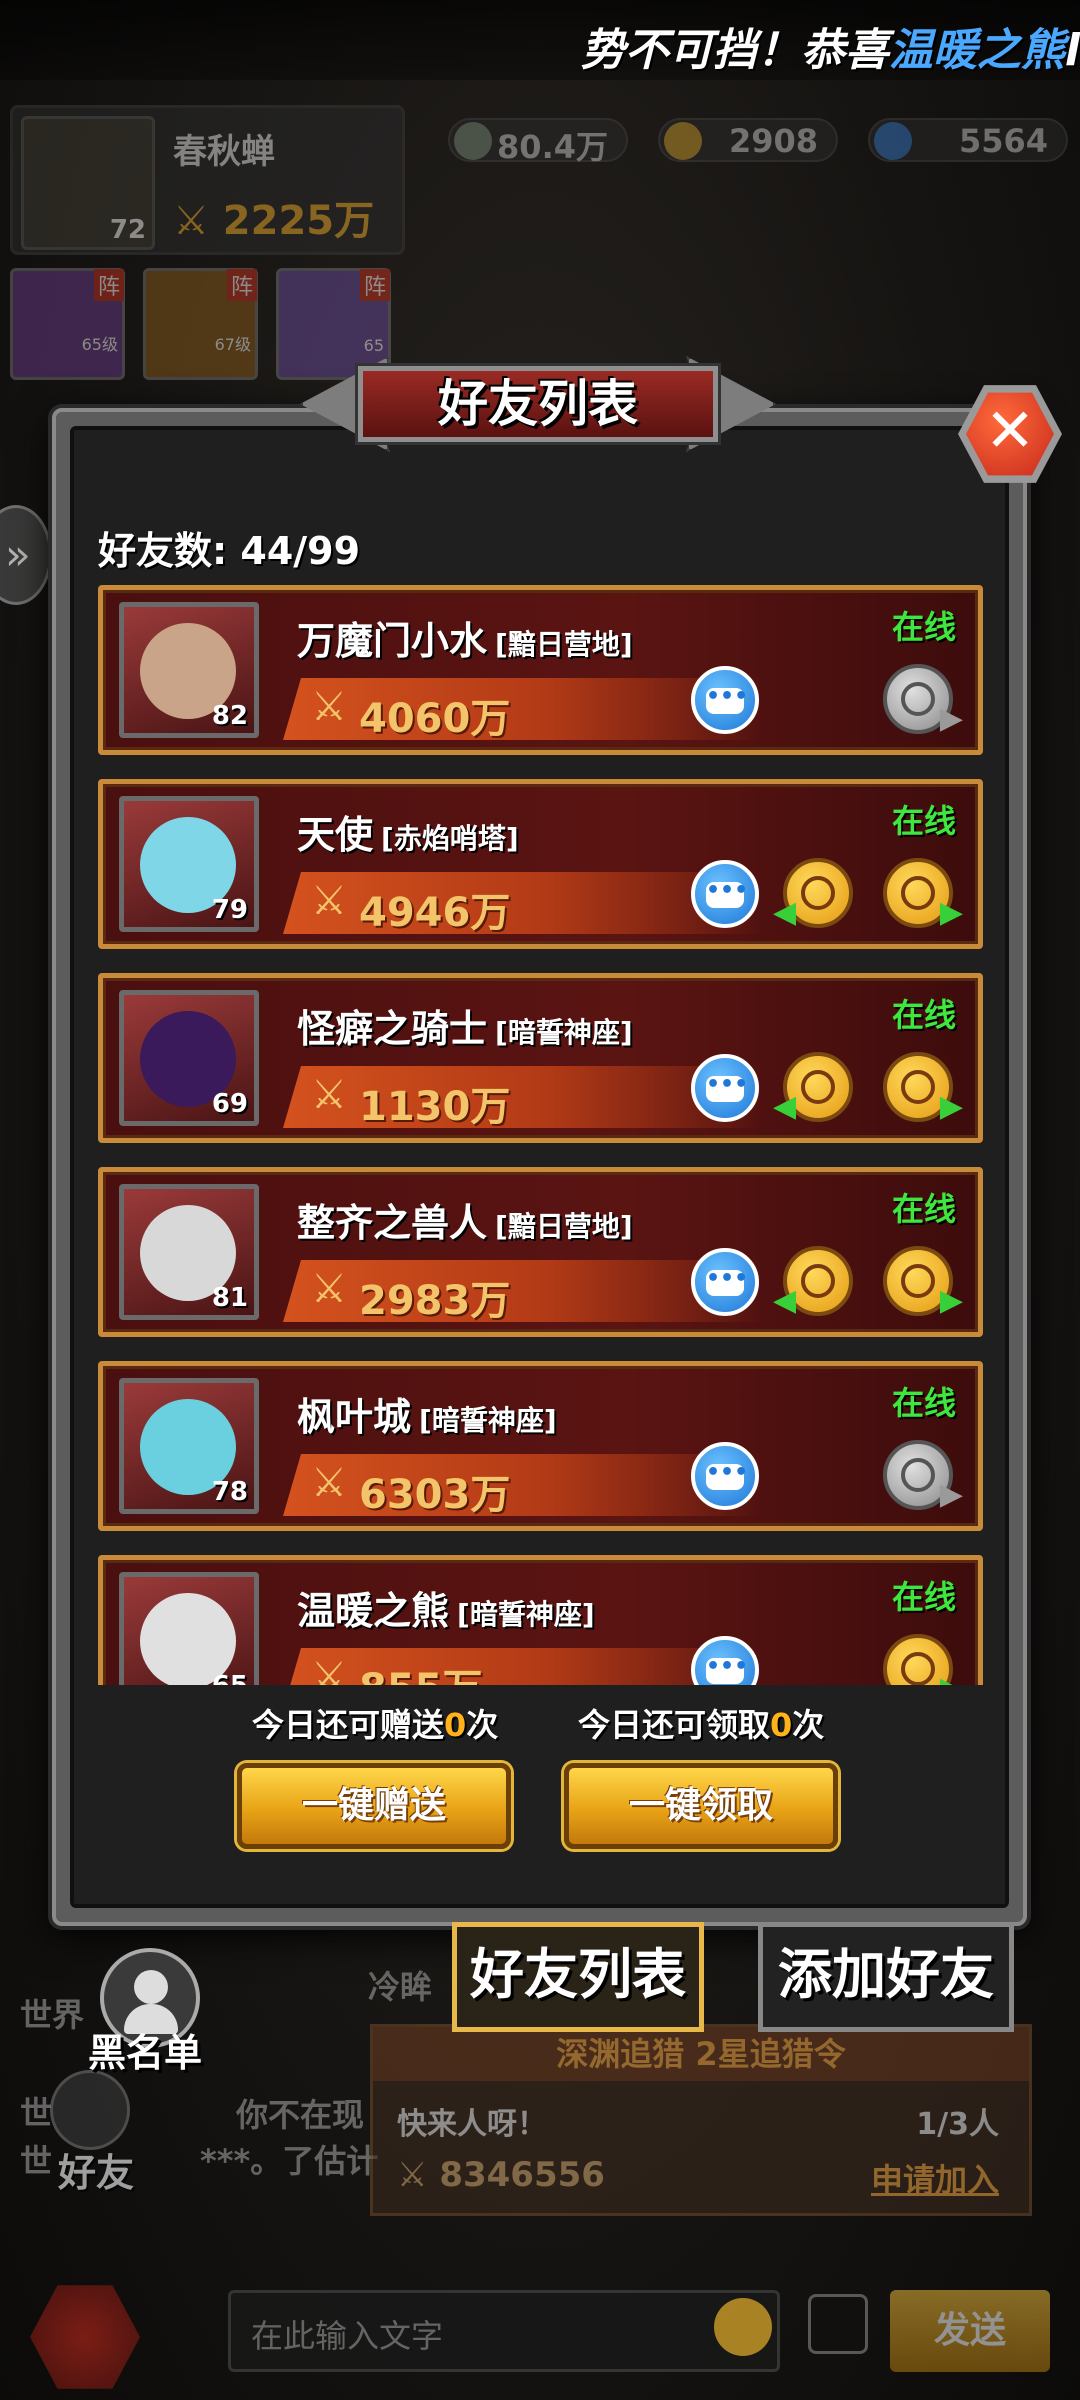  Describe the element at coordinates (957, 2124) in the screenshot. I see `team-count: 1/3人` at that location.